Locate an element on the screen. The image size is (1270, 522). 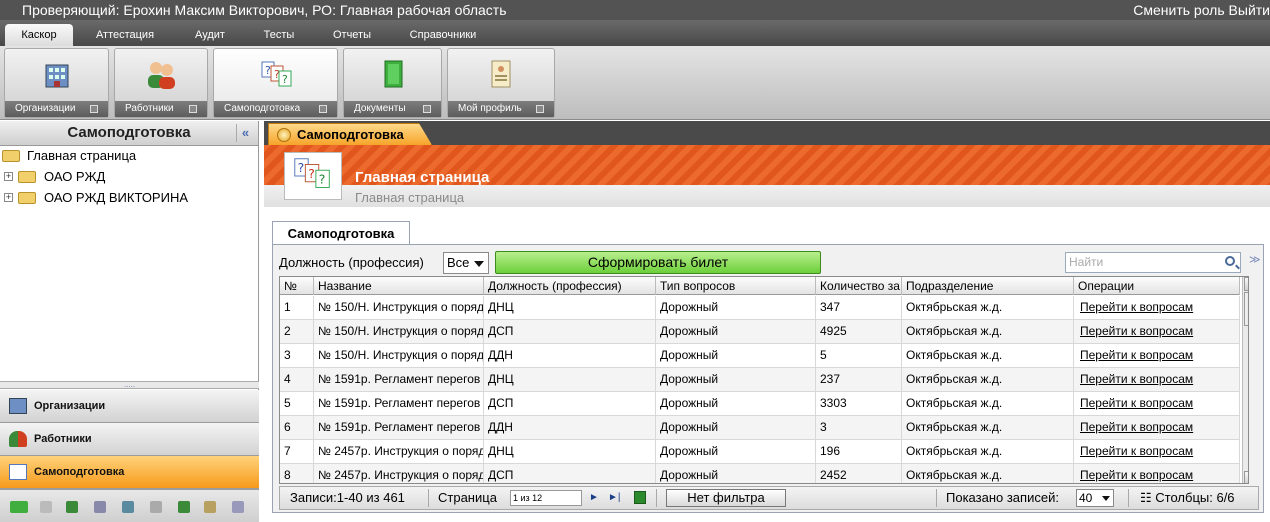
logout-link: Выйти is located at coordinates (1249, 10).